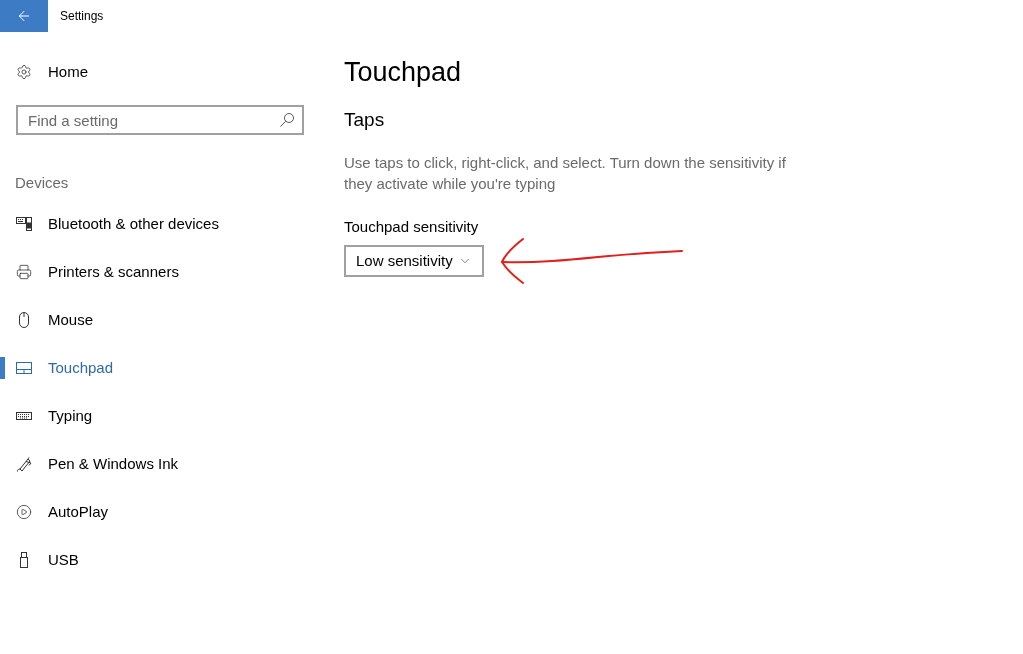 The width and height of the screenshot is (1023, 654). What do you see at coordinates (365, 120) in the screenshot?
I see `section-title: Taps` at bounding box center [365, 120].